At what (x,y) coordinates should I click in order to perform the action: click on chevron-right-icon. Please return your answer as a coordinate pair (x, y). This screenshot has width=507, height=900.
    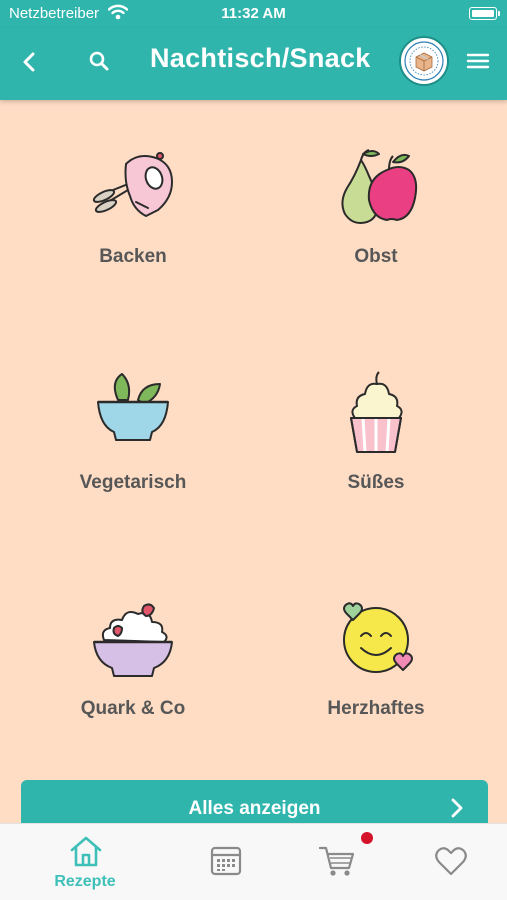
    Looking at the image, I should click on (457, 808).